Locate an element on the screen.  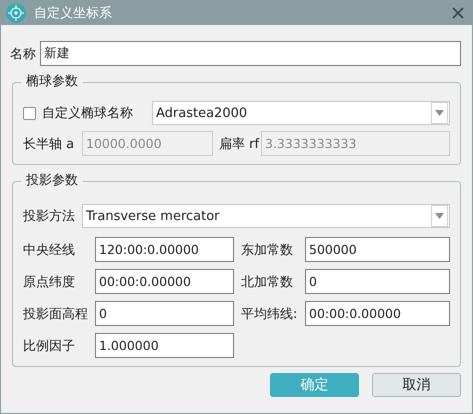
checkbox-label: 自定义椭球名称 is located at coordinates (87, 113).